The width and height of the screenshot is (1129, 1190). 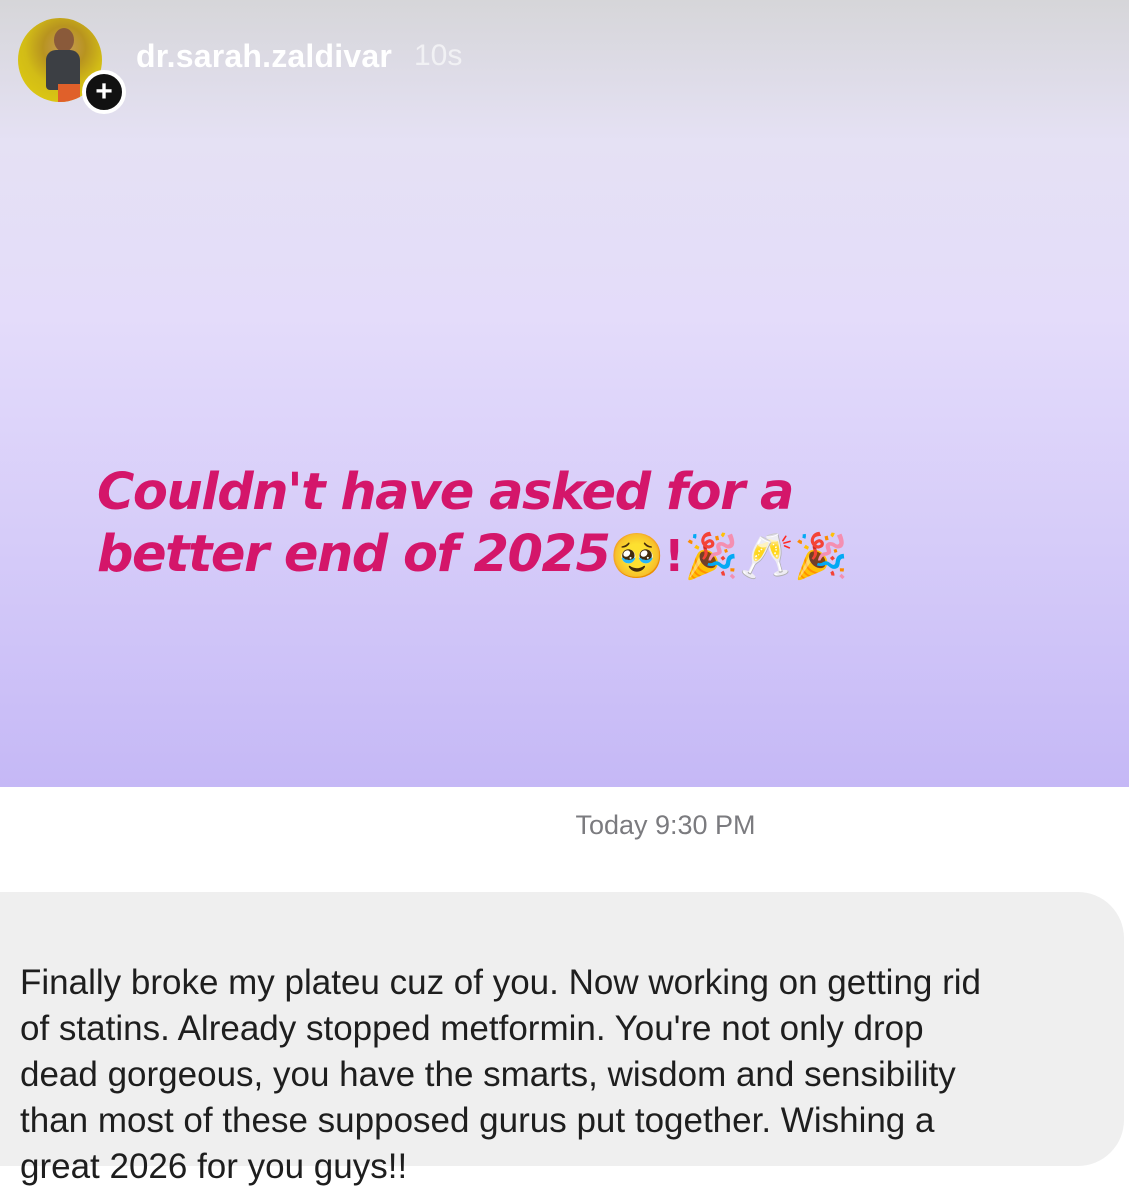 I want to click on message-timestamp: Today 9:30 PM, so click(x=665, y=825).